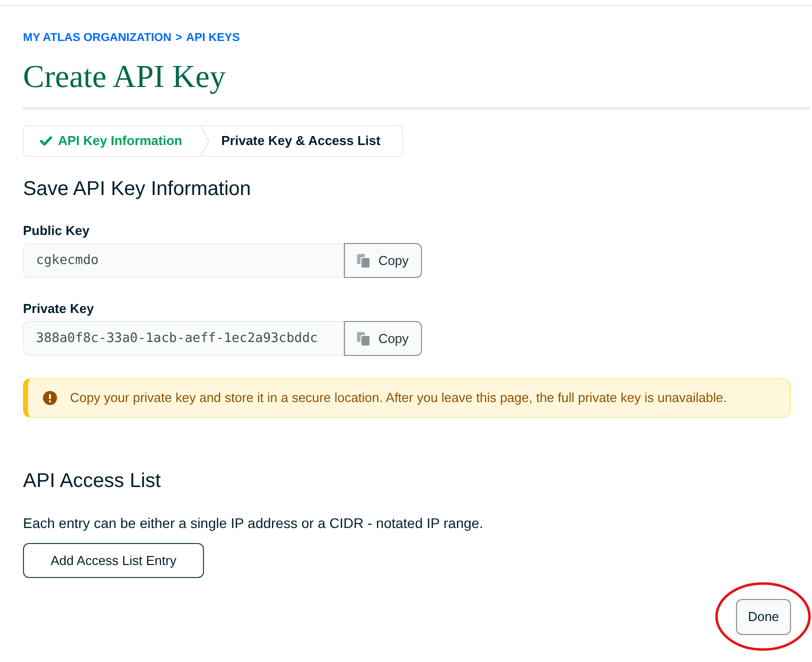  What do you see at coordinates (763, 617) in the screenshot?
I see `done-button: Done` at bounding box center [763, 617].